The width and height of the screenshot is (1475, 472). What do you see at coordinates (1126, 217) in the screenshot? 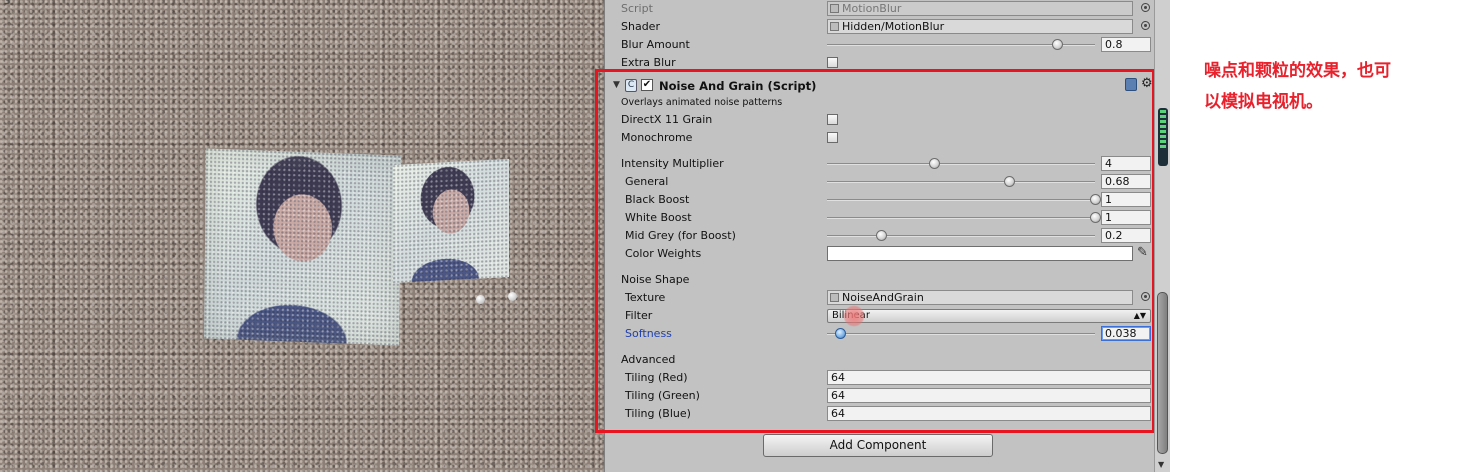
I see `white-boost-field: 1` at bounding box center [1126, 217].